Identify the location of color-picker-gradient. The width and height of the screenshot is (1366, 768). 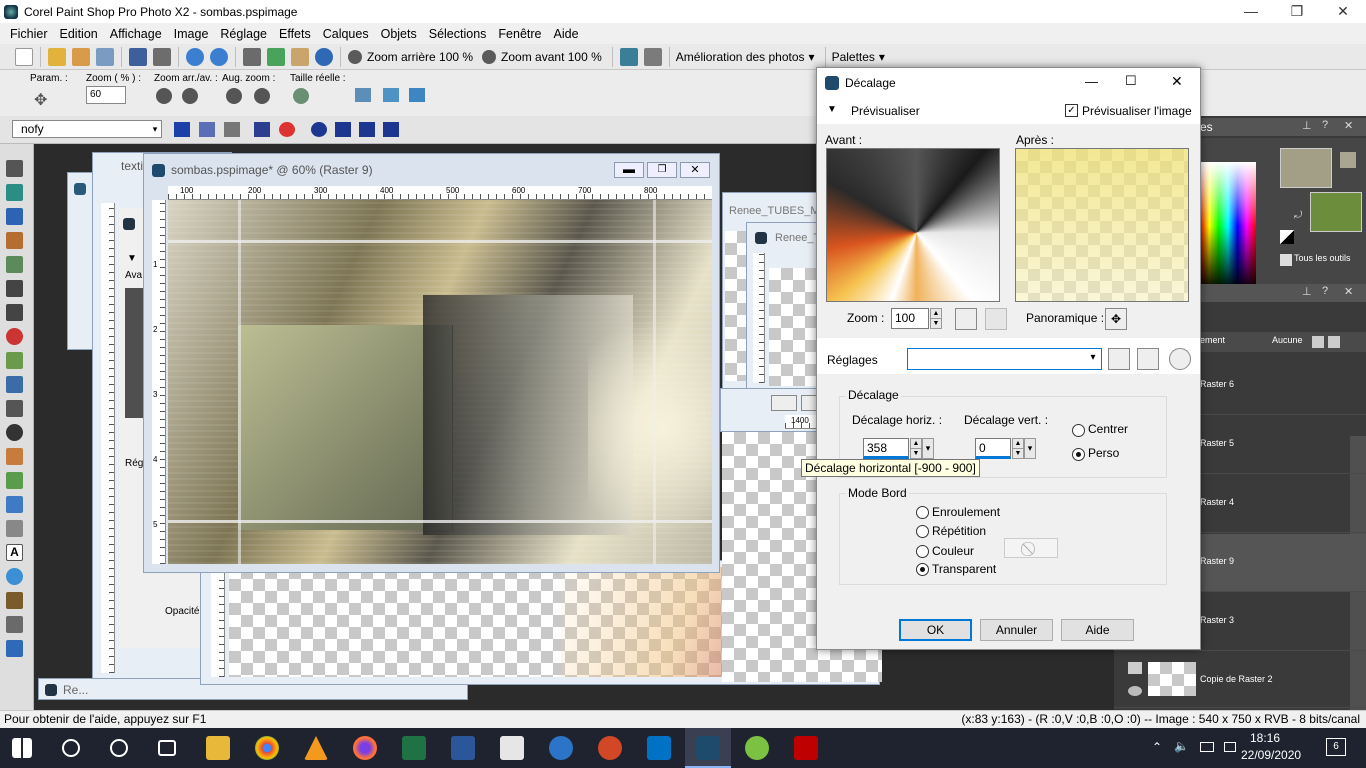
(1228, 226).